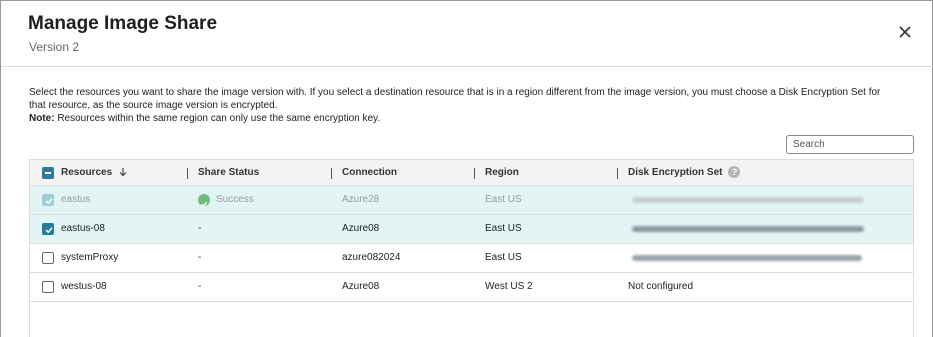 The image size is (933, 337). I want to click on disk-encryption-set: Not configured, so click(660, 287).